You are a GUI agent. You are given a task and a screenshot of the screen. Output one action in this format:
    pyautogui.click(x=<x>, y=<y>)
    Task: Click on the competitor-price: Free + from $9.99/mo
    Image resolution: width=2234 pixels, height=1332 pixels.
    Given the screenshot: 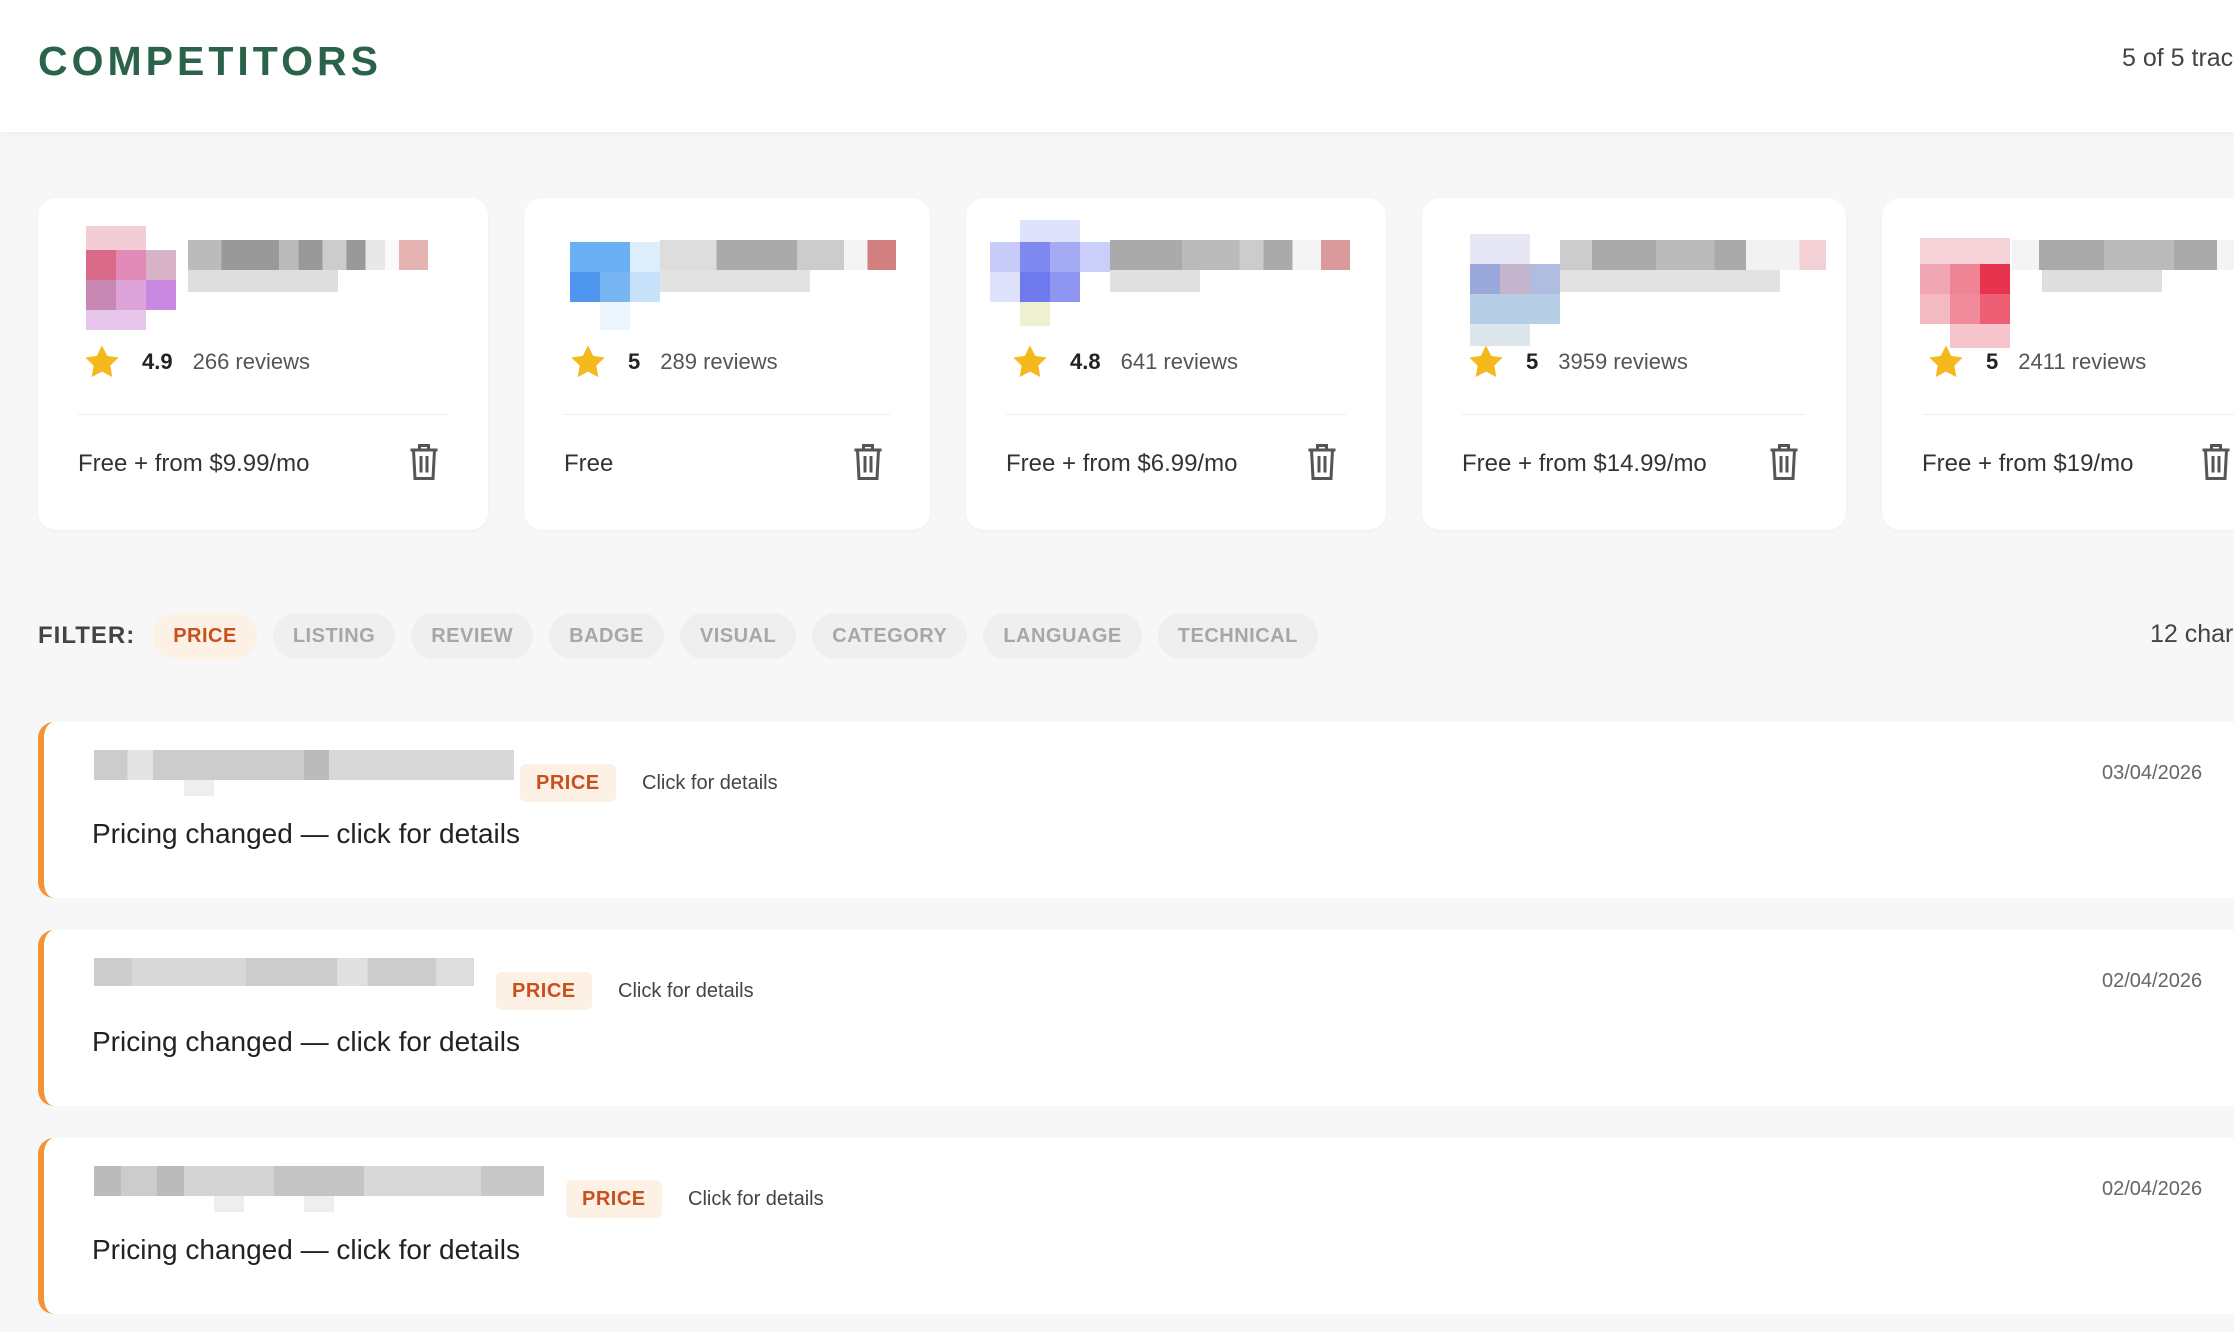 What is the action you would take?
    pyautogui.click(x=194, y=463)
    